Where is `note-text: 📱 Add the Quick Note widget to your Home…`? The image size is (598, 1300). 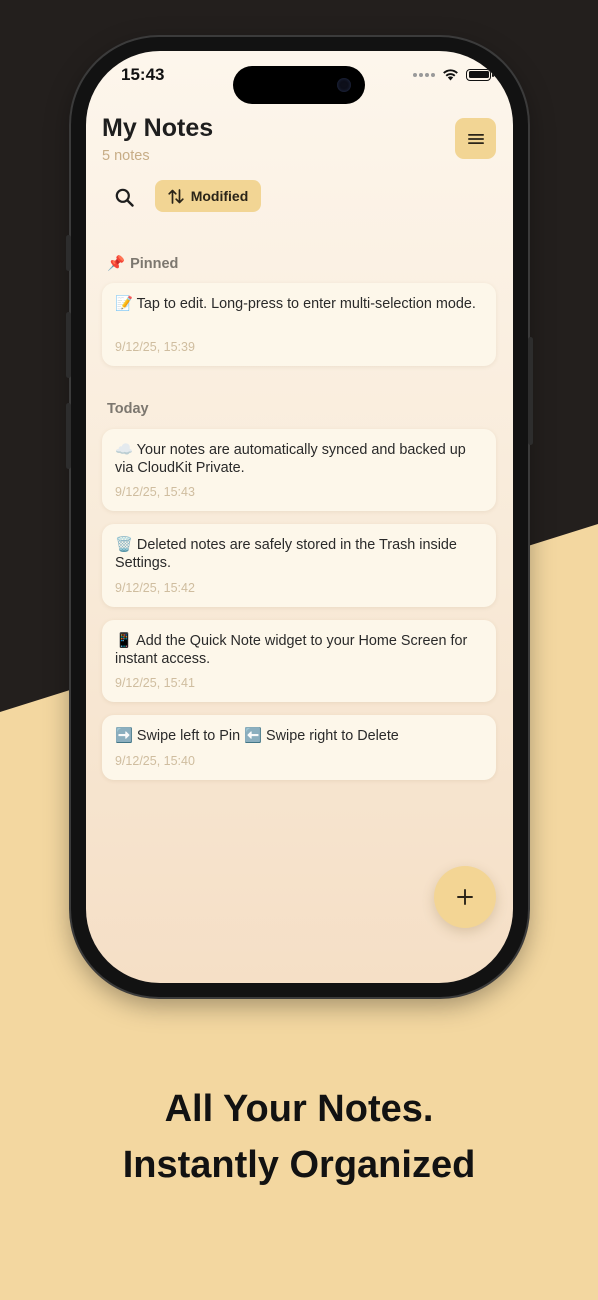
note-text: 📱 Add the Quick Note widget to your Home… is located at coordinates (291, 650).